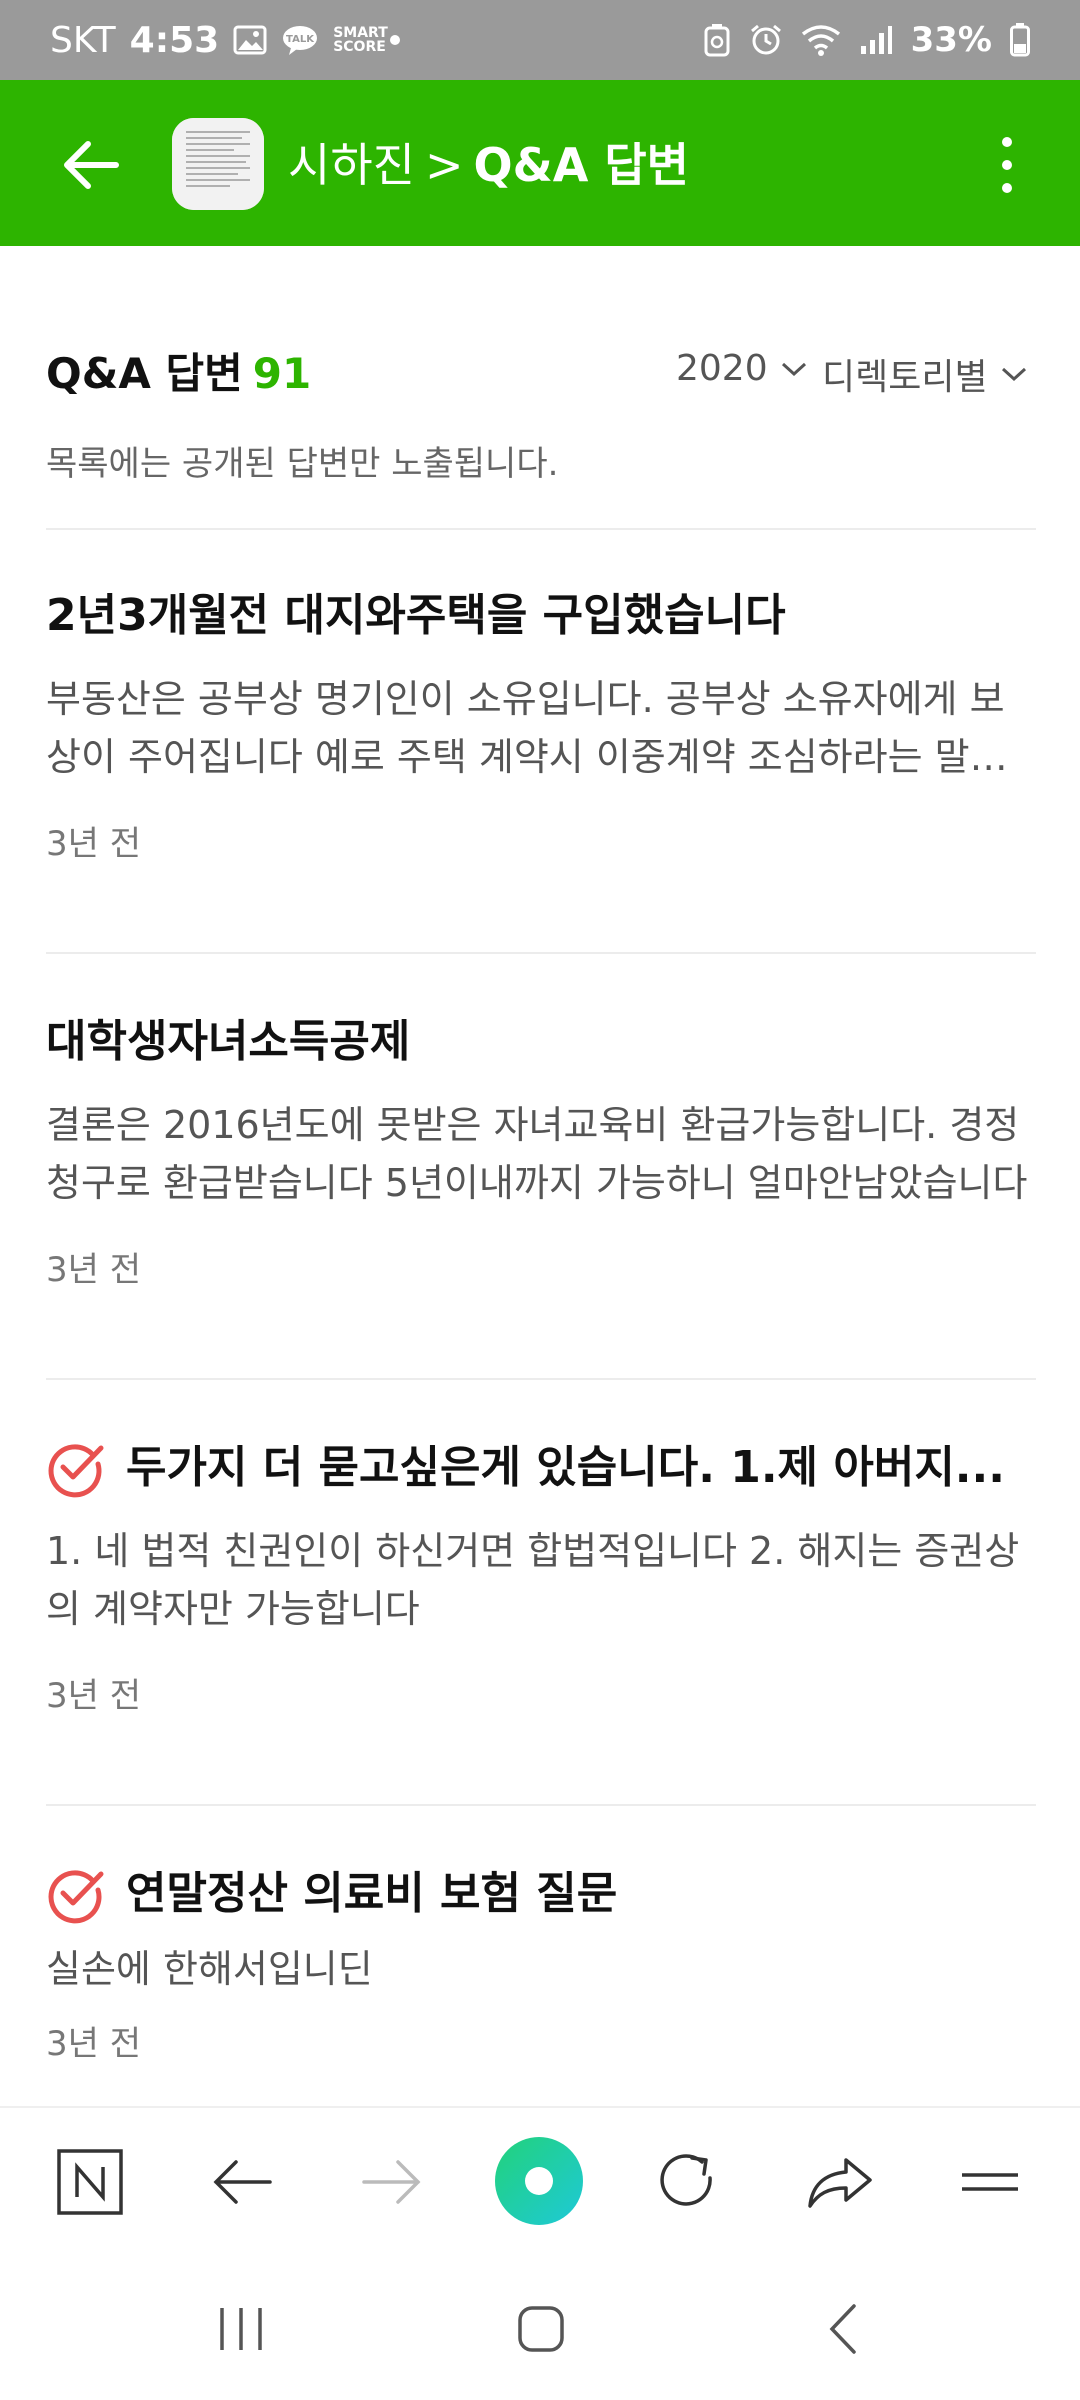 The height and width of the screenshot is (2400, 1080). Describe the element at coordinates (821, 40) in the screenshot. I see `wifi-icon` at that location.